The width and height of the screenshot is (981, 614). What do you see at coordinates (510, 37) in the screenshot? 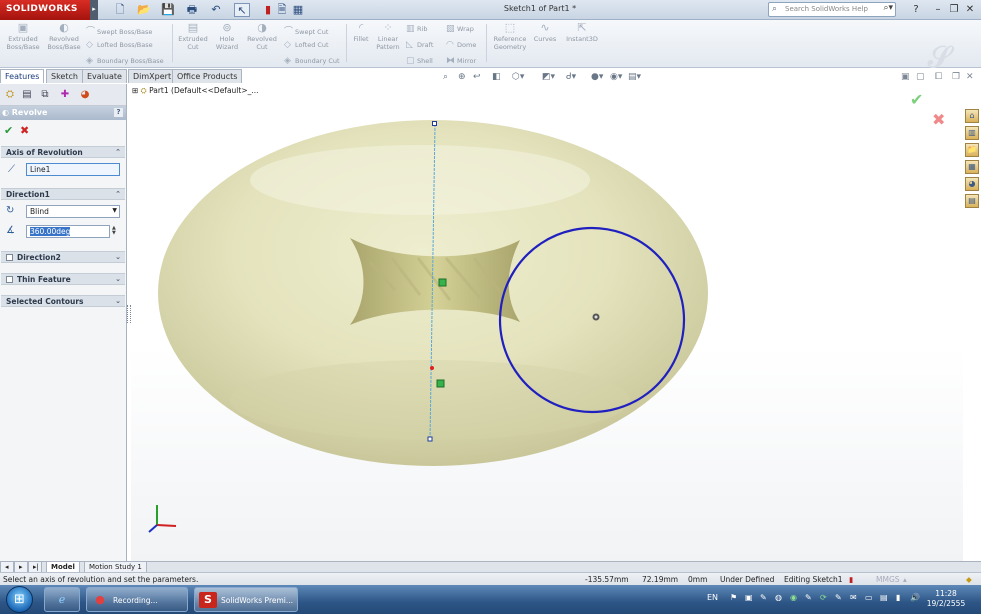
I see `reference-geometry-button: ⬚ Reference Geometry` at bounding box center [510, 37].